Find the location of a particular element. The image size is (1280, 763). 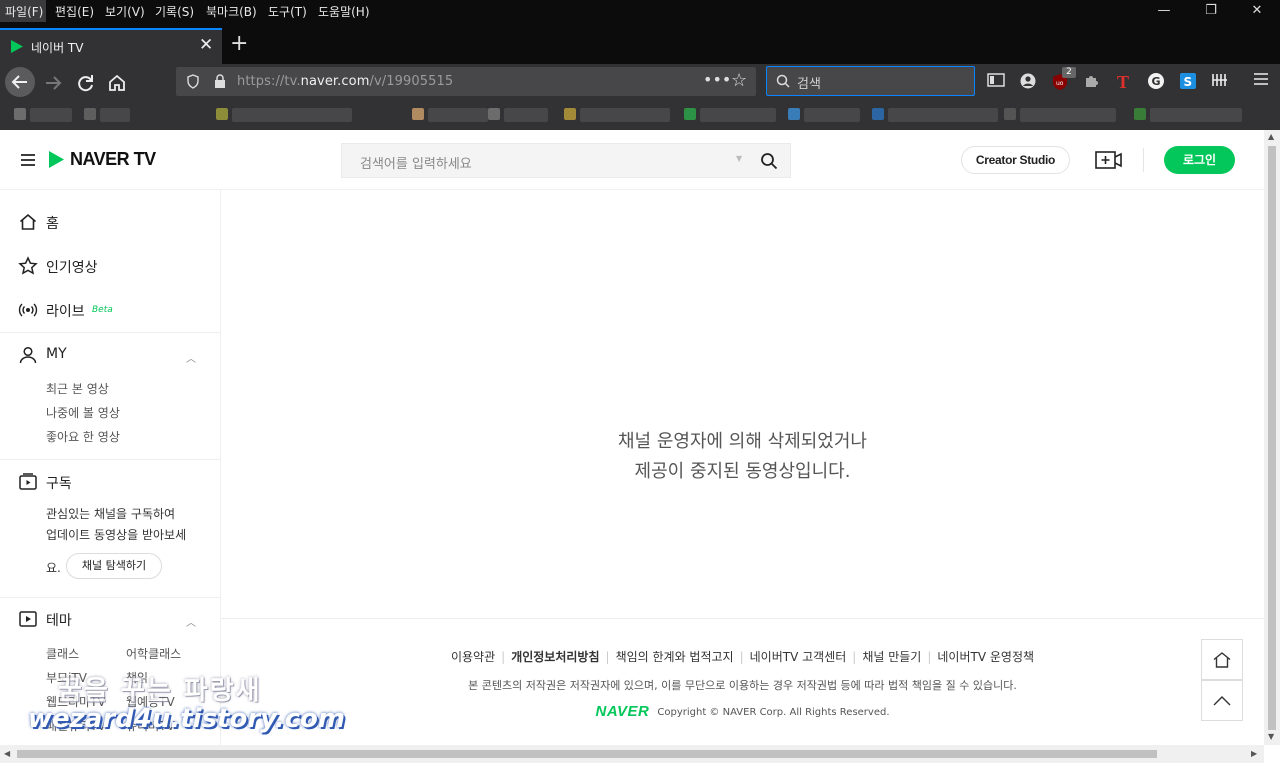

footer-link-create-channel: 채널 만들기 is located at coordinates (891, 657).